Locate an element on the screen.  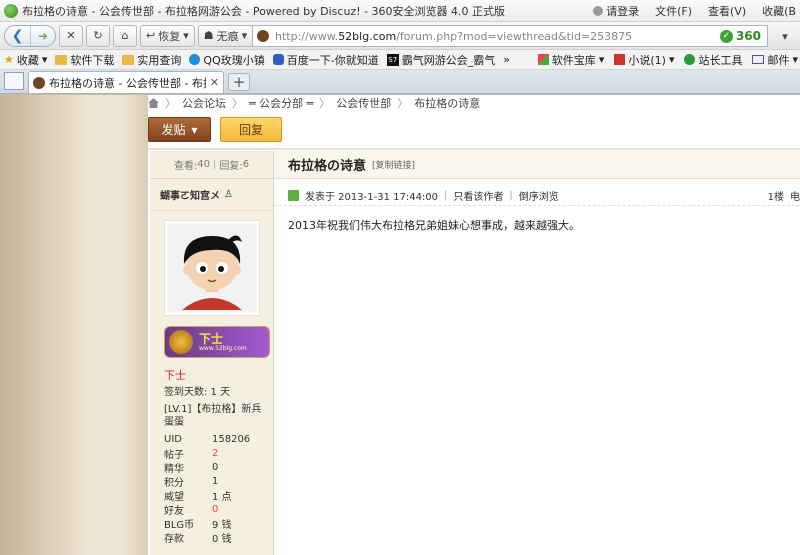
close-icon: ✕ is located at coordinates (214, 82).